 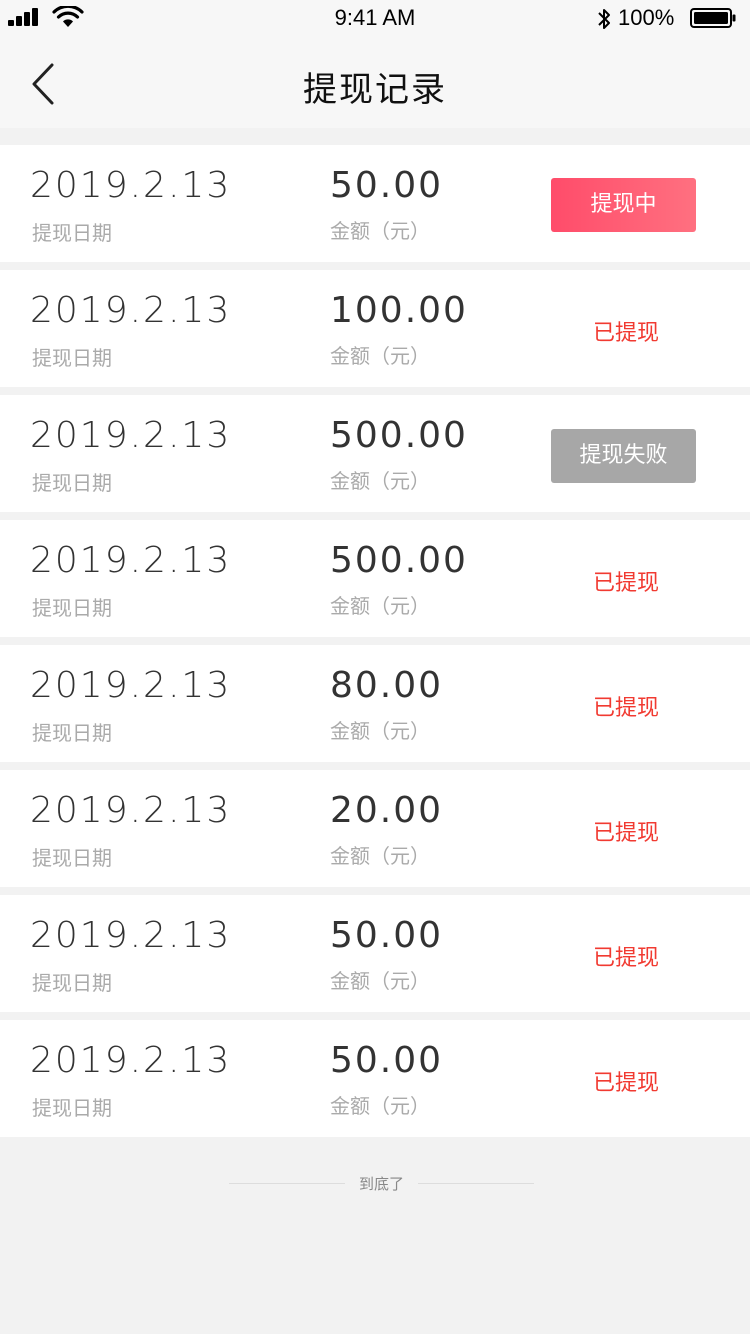 I want to click on list-item: 2019.2.13 提现日期 100.00 金额（元） 已提现, so click(x=375, y=328).